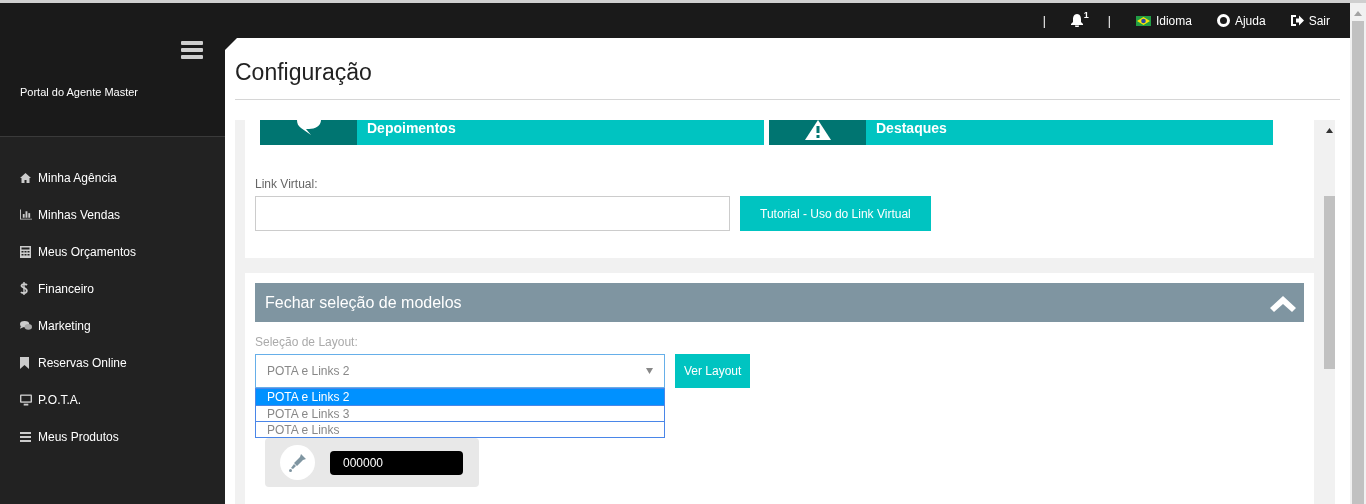 The image size is (1366, 504). Describe the element at coordinates (112, 436) in the screenshot. I see `sidebar-item: Meus Produtos` at that location.